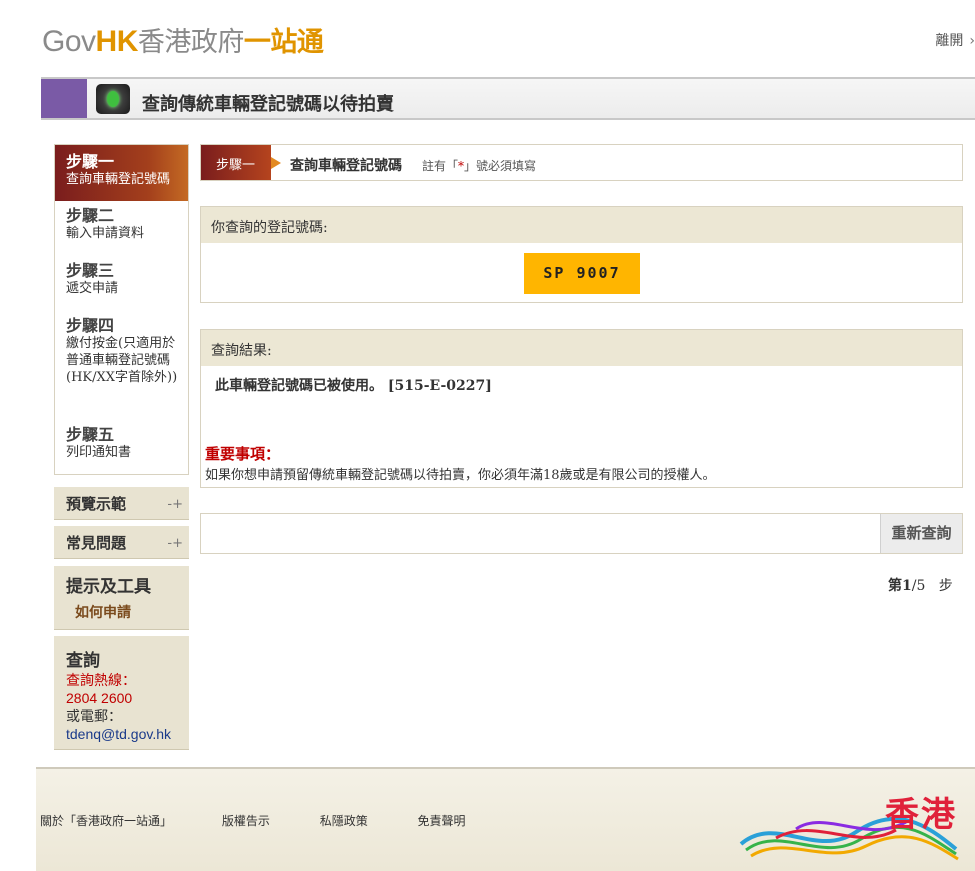 The width and height of the screenshot is (975, 871). Describe the element at coordinates (945, 586) in the screenshot. I see `pager-suffix: 步` at that location.